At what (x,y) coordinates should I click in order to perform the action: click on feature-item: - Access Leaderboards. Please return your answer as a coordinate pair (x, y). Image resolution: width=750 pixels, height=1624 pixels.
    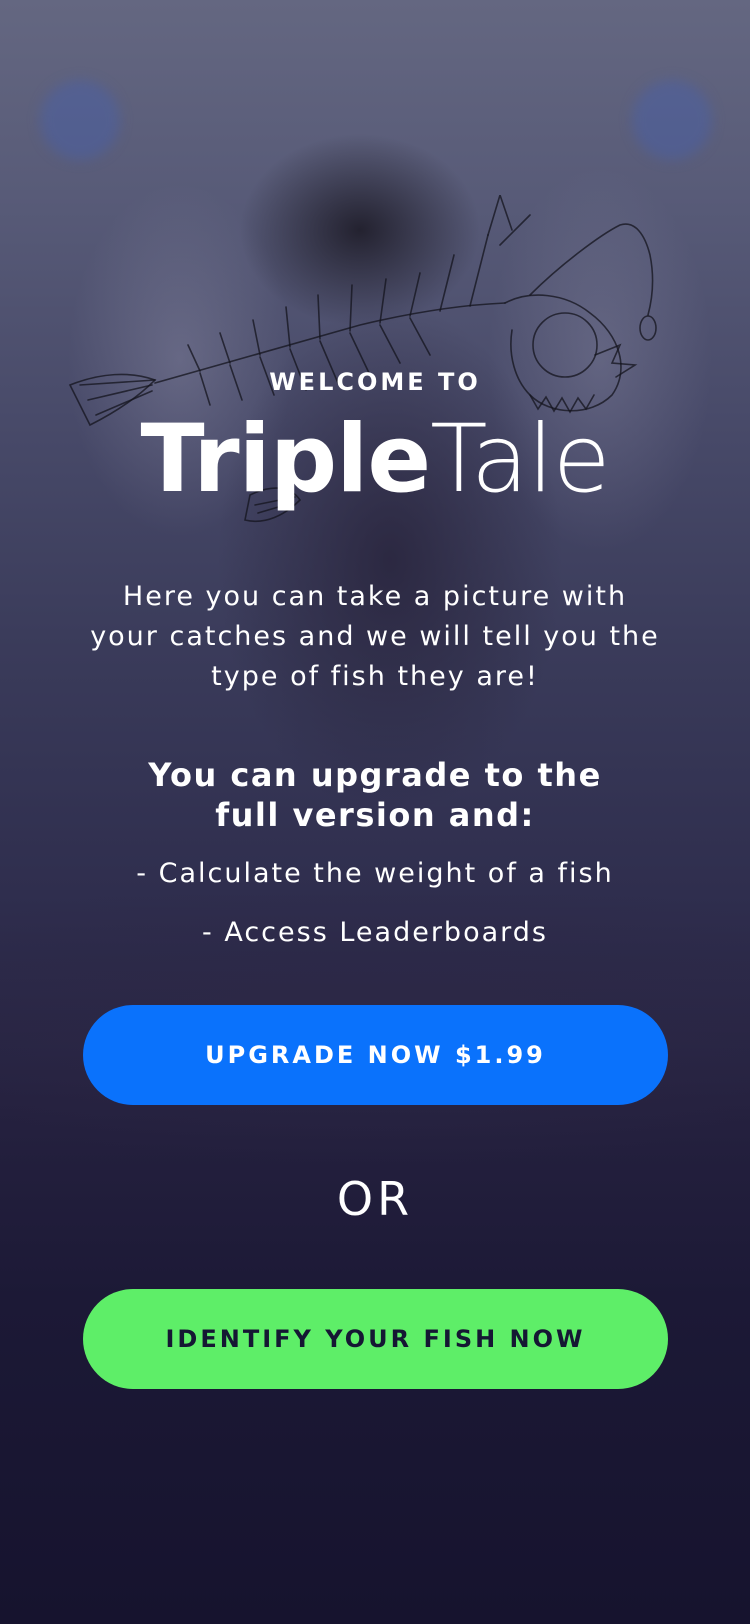
    Looking at the image, I should click on (375, 932).